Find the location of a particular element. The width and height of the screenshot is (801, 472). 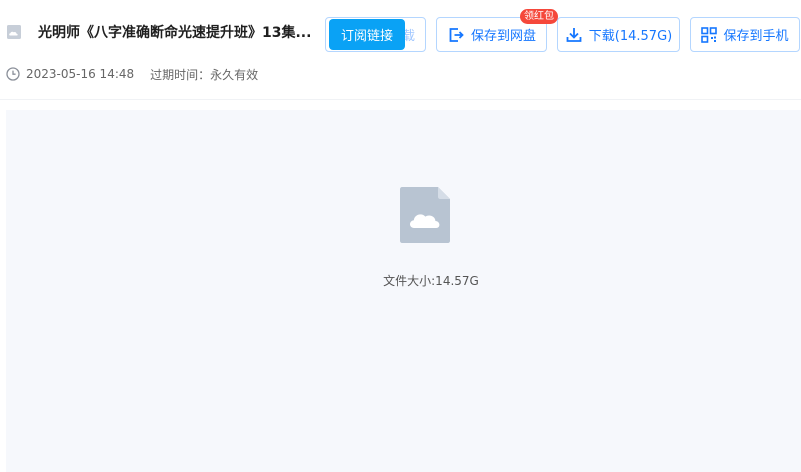

download-icon is located at coordinates (574, 34).